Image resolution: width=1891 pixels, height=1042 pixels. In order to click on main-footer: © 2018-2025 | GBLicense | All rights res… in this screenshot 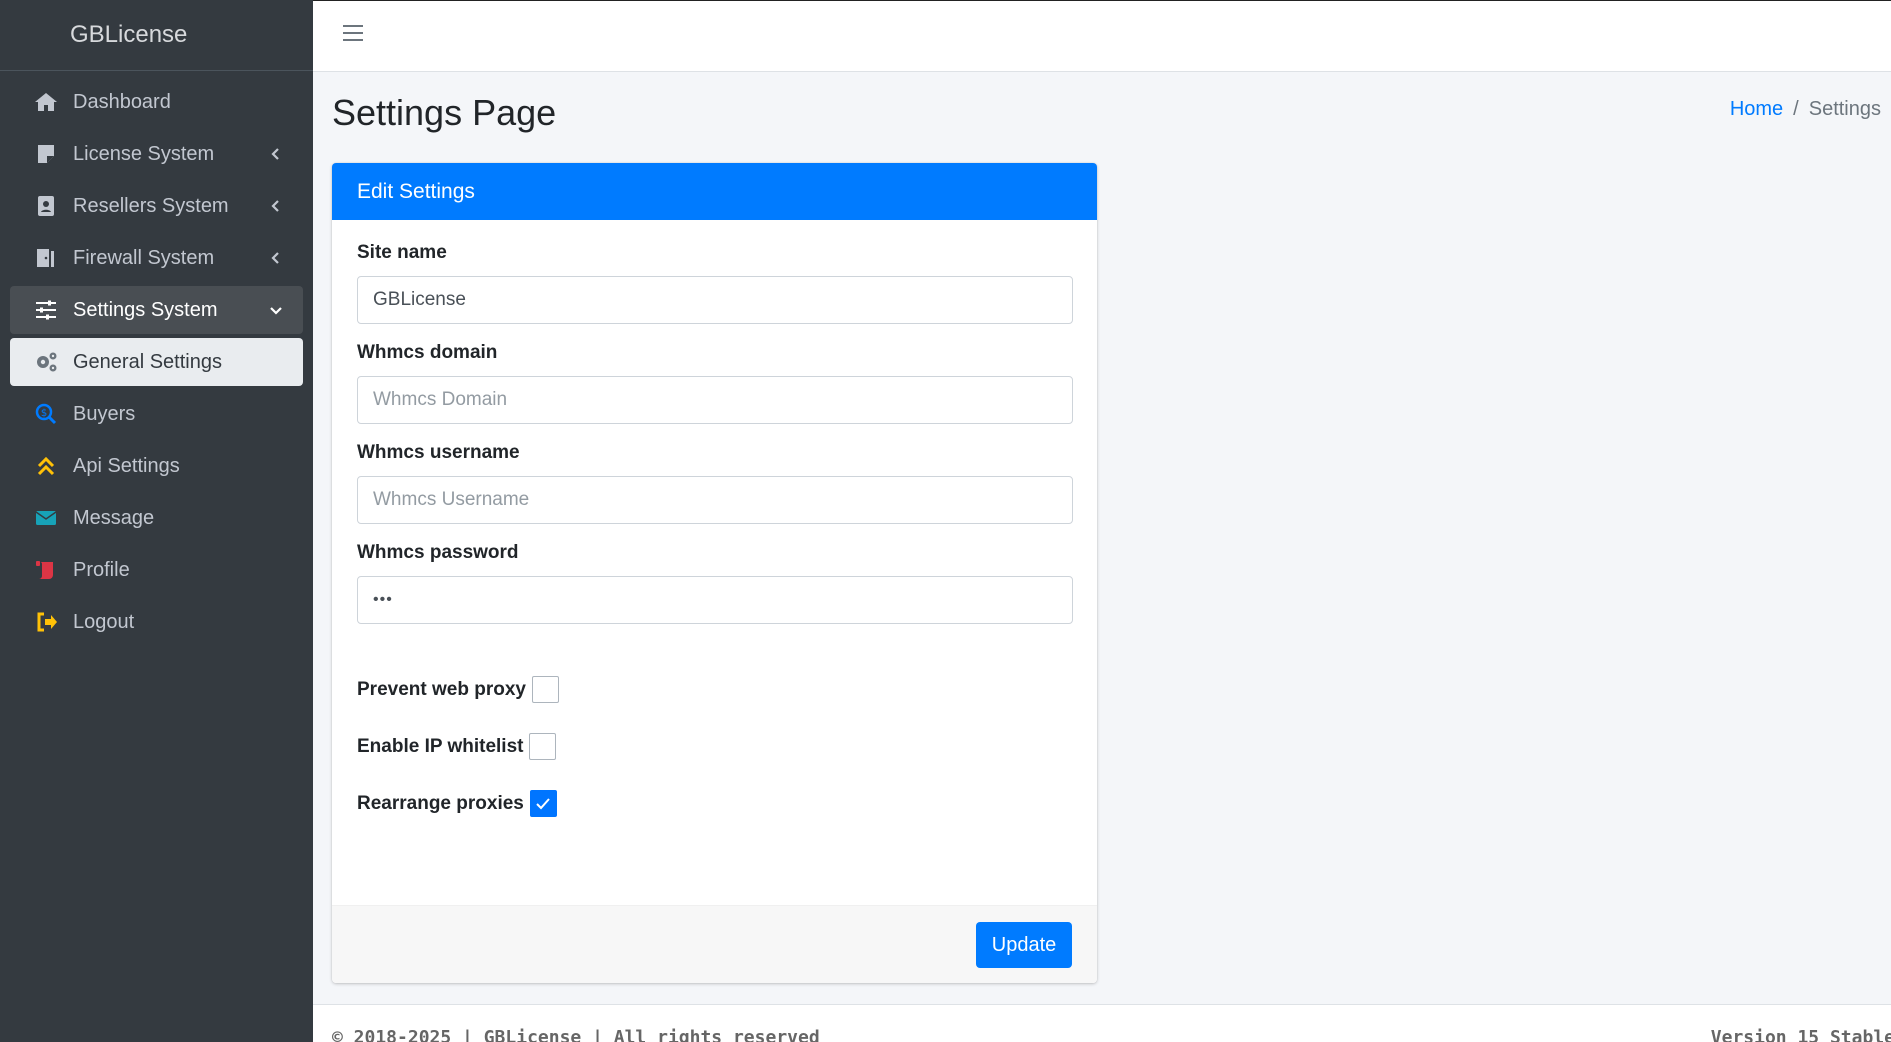, I will do `click(1102, 1023)`.